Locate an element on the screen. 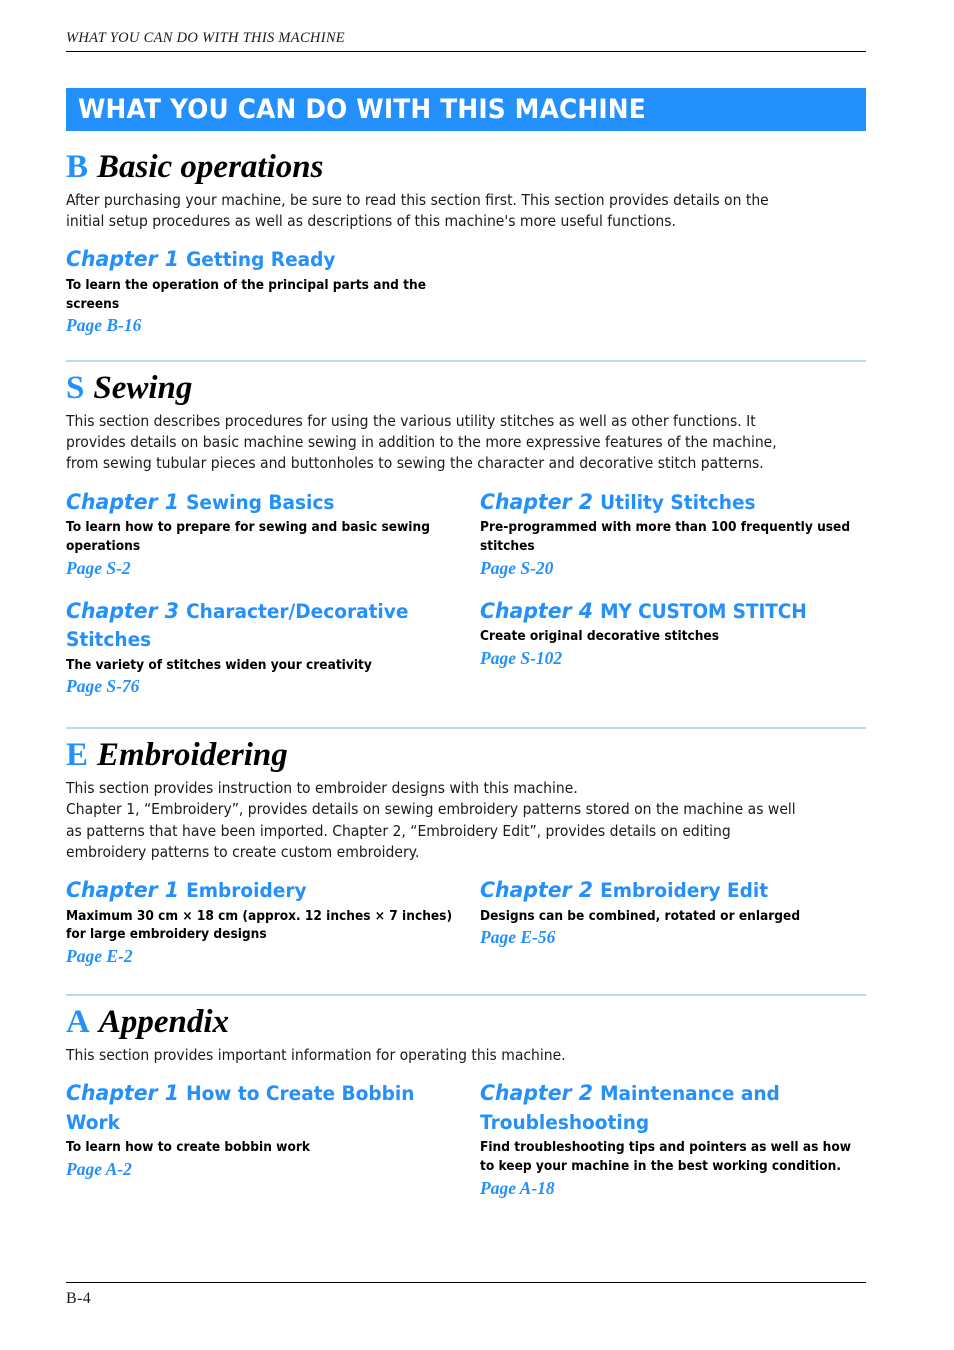 The width and height of the screenshot is (954, 1350). section-name: Appendix is located at coordinates (164, 1022).